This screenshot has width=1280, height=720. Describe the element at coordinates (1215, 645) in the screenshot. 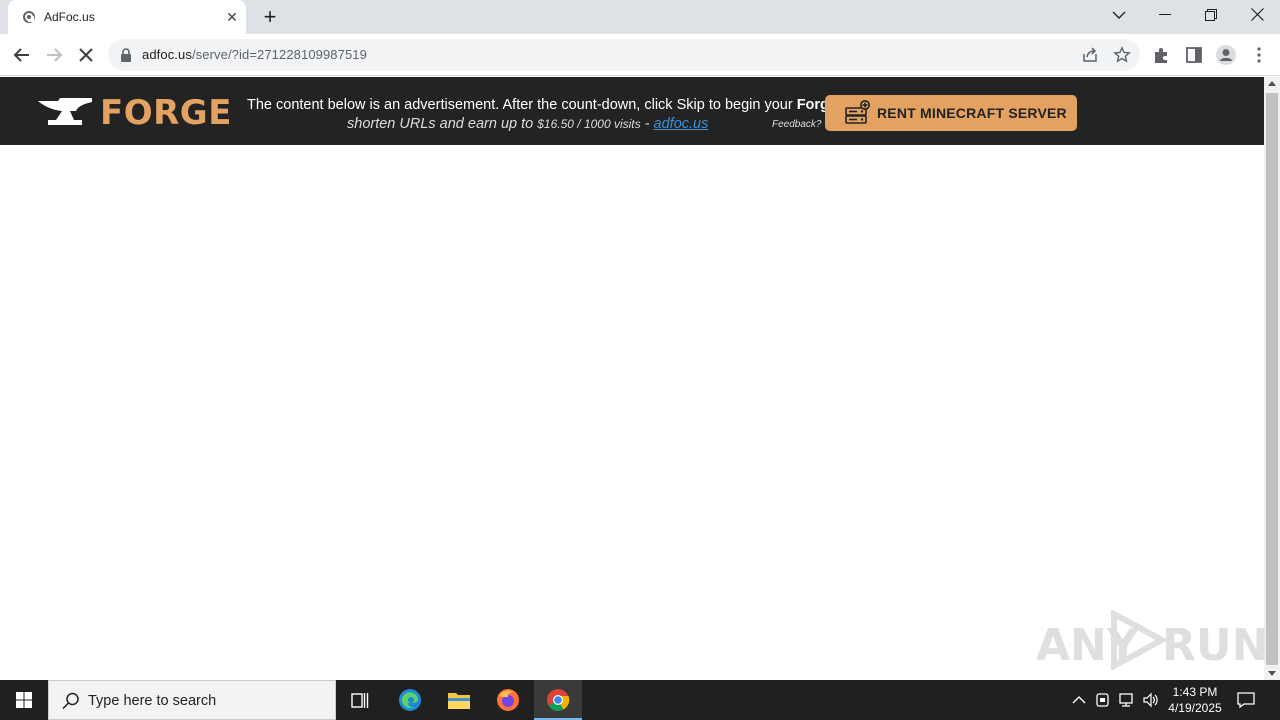

I see `watermark-right: RUN` at that location.